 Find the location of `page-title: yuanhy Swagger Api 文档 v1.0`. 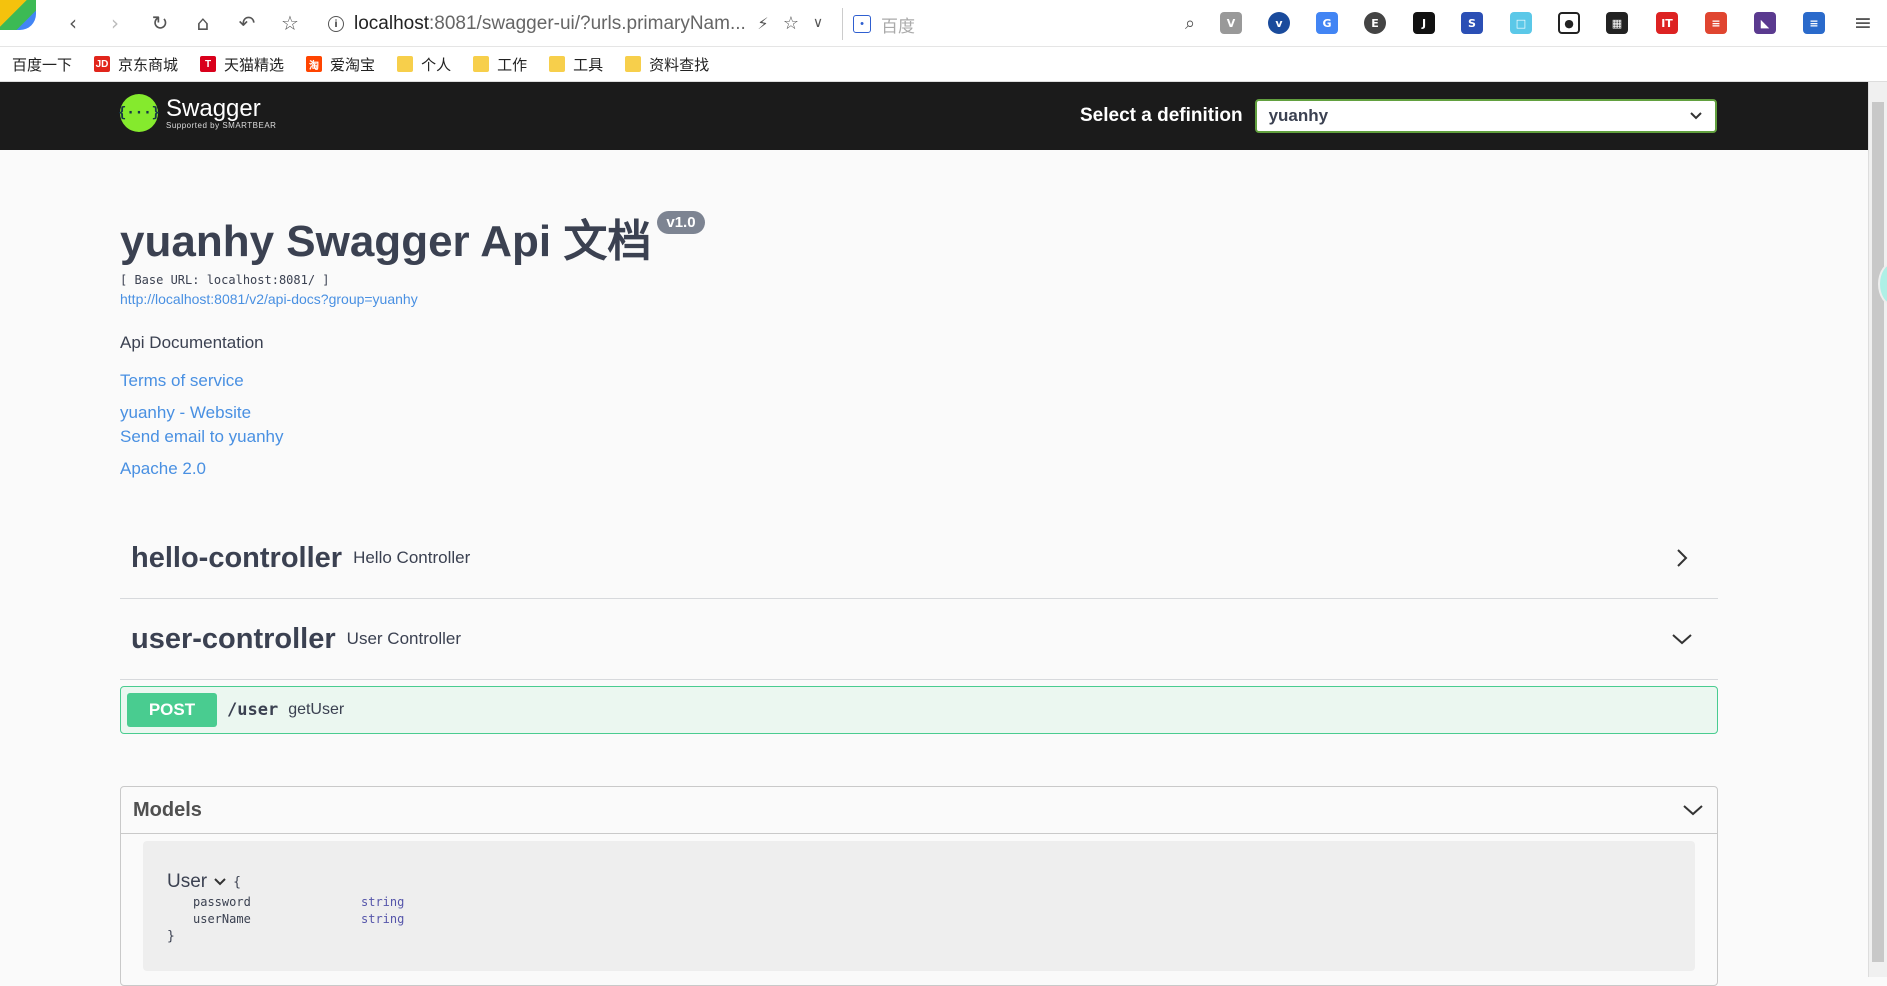

page-title: yuanhy Swagger Api 文档 v1.0 is located at coordinates (412, 237).